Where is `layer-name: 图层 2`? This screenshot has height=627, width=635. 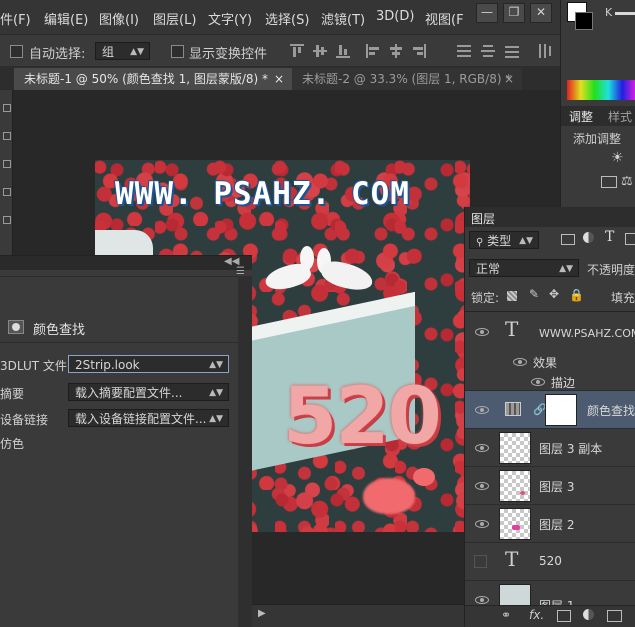
layer-name: 图层 2 is located at coordinates (557, 525).